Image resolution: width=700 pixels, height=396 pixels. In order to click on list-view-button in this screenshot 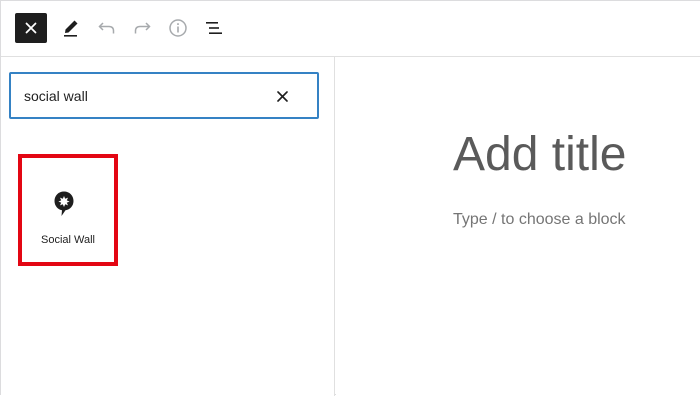, I will do `click(214, 28)`.